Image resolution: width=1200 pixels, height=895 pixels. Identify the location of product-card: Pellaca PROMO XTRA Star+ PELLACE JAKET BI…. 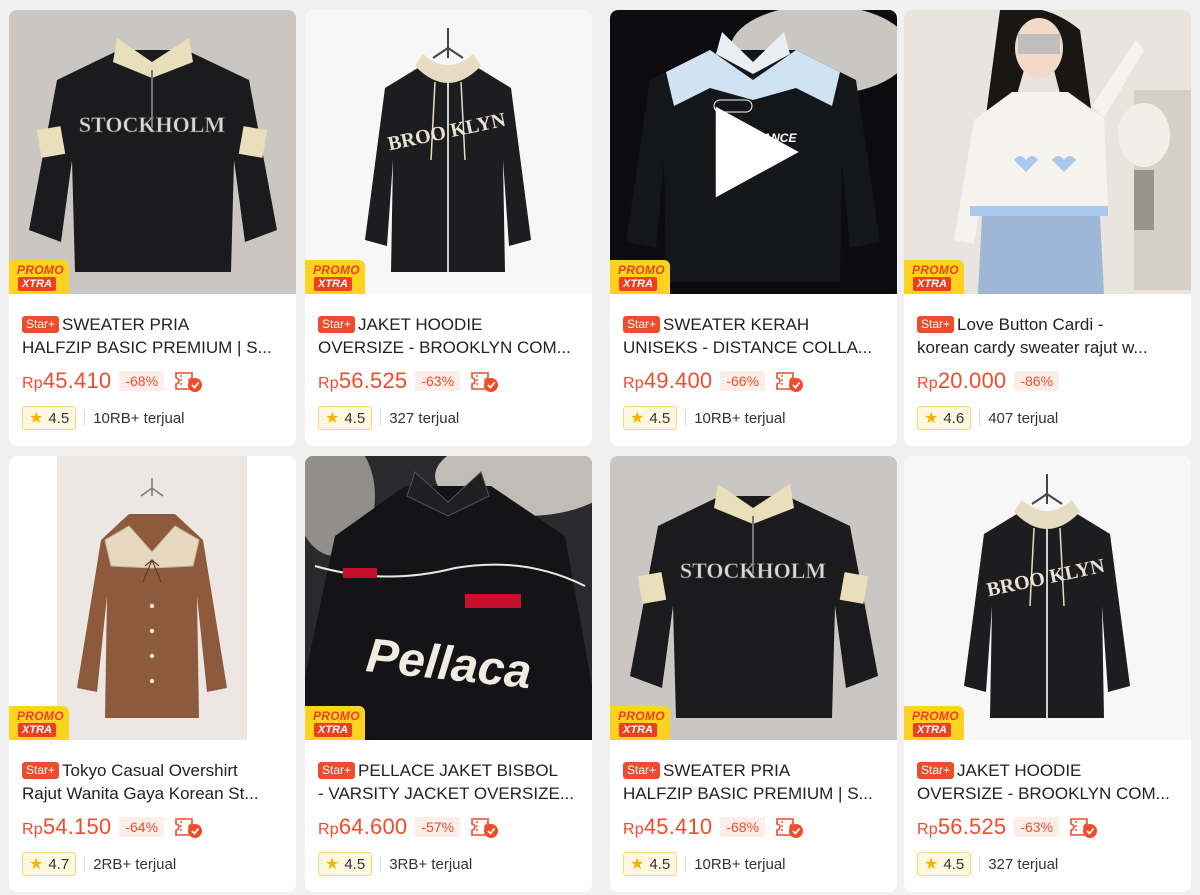
(448, 674).